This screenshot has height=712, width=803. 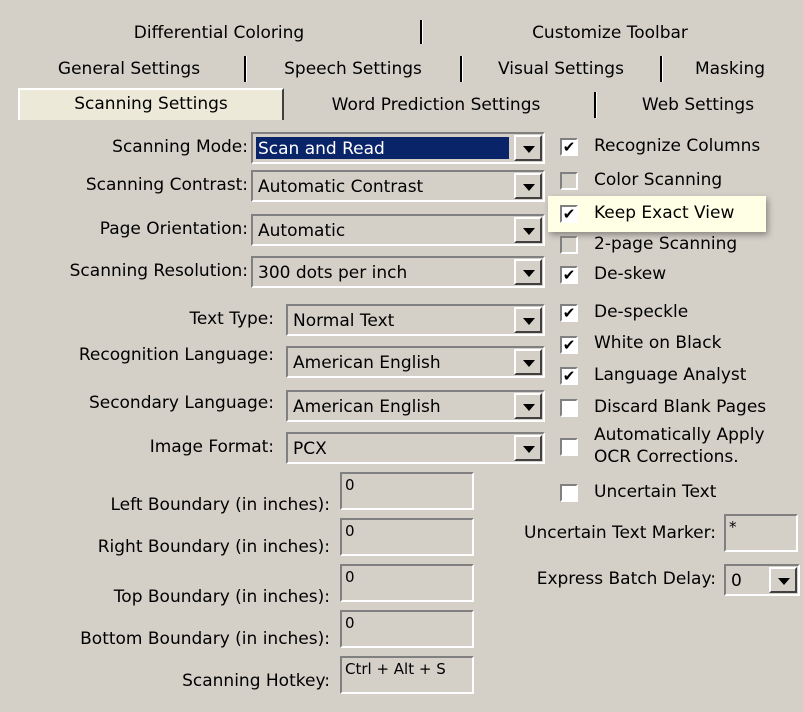 I want to click on express-batch-delay-label: Express Batch Delay:, so click(x=626, y=579).